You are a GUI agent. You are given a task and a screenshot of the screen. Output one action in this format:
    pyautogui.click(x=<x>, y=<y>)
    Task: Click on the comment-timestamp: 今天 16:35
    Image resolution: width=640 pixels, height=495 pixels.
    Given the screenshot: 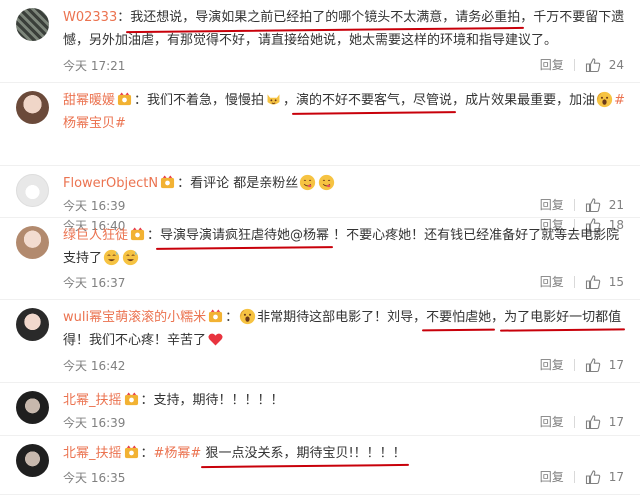 What is the action you would take?
    pyautogui.click(x=94, y=478)
    